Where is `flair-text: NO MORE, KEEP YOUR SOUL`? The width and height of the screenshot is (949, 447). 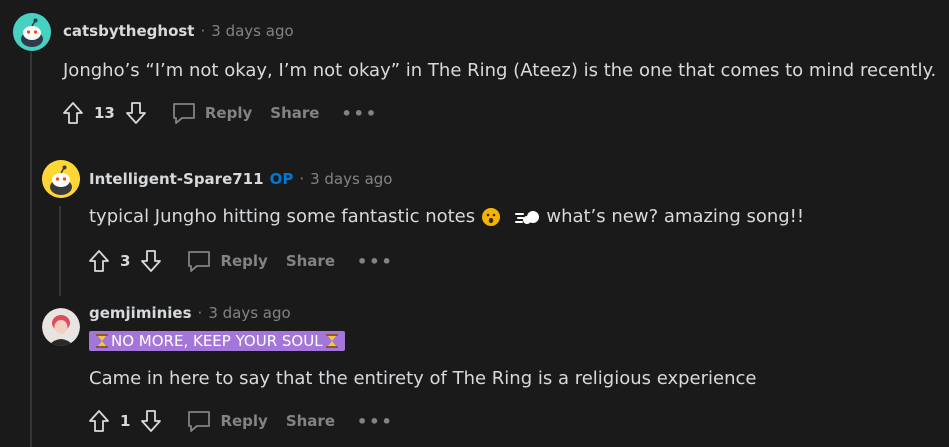 flair-text: NO MORE, KEEP YOUR SOUL is located at coordinates (217, 341).